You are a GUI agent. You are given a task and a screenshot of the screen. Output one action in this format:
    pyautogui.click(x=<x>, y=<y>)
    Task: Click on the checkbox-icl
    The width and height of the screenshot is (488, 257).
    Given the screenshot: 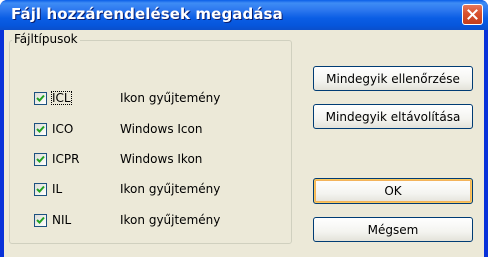 What is the action you would take?
    pyautogui.click(x=40, y=98)
    